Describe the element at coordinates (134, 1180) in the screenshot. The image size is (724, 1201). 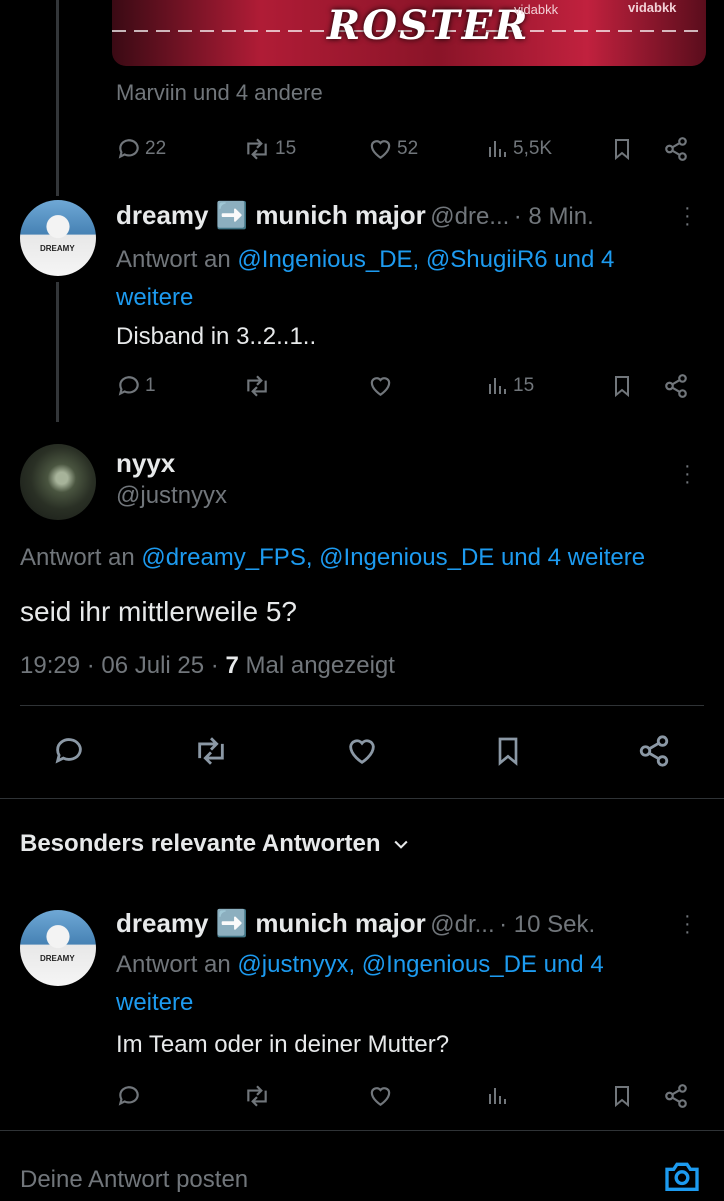
I see `reply-composer-input: Deine Antwort posten` at that location.